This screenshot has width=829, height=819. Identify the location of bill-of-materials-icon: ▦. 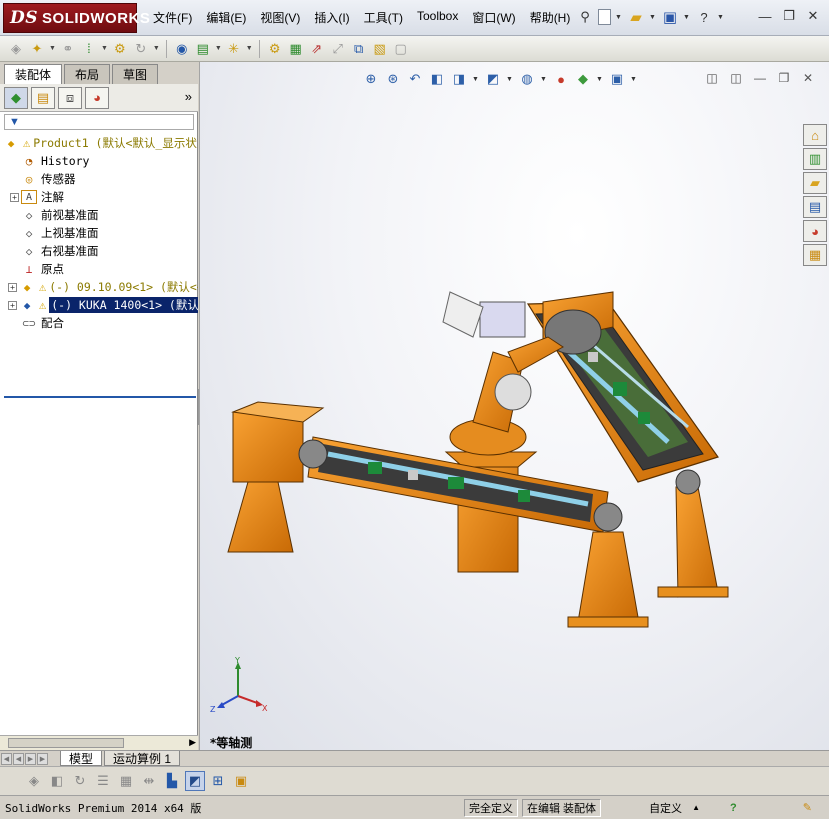
(296, 49).